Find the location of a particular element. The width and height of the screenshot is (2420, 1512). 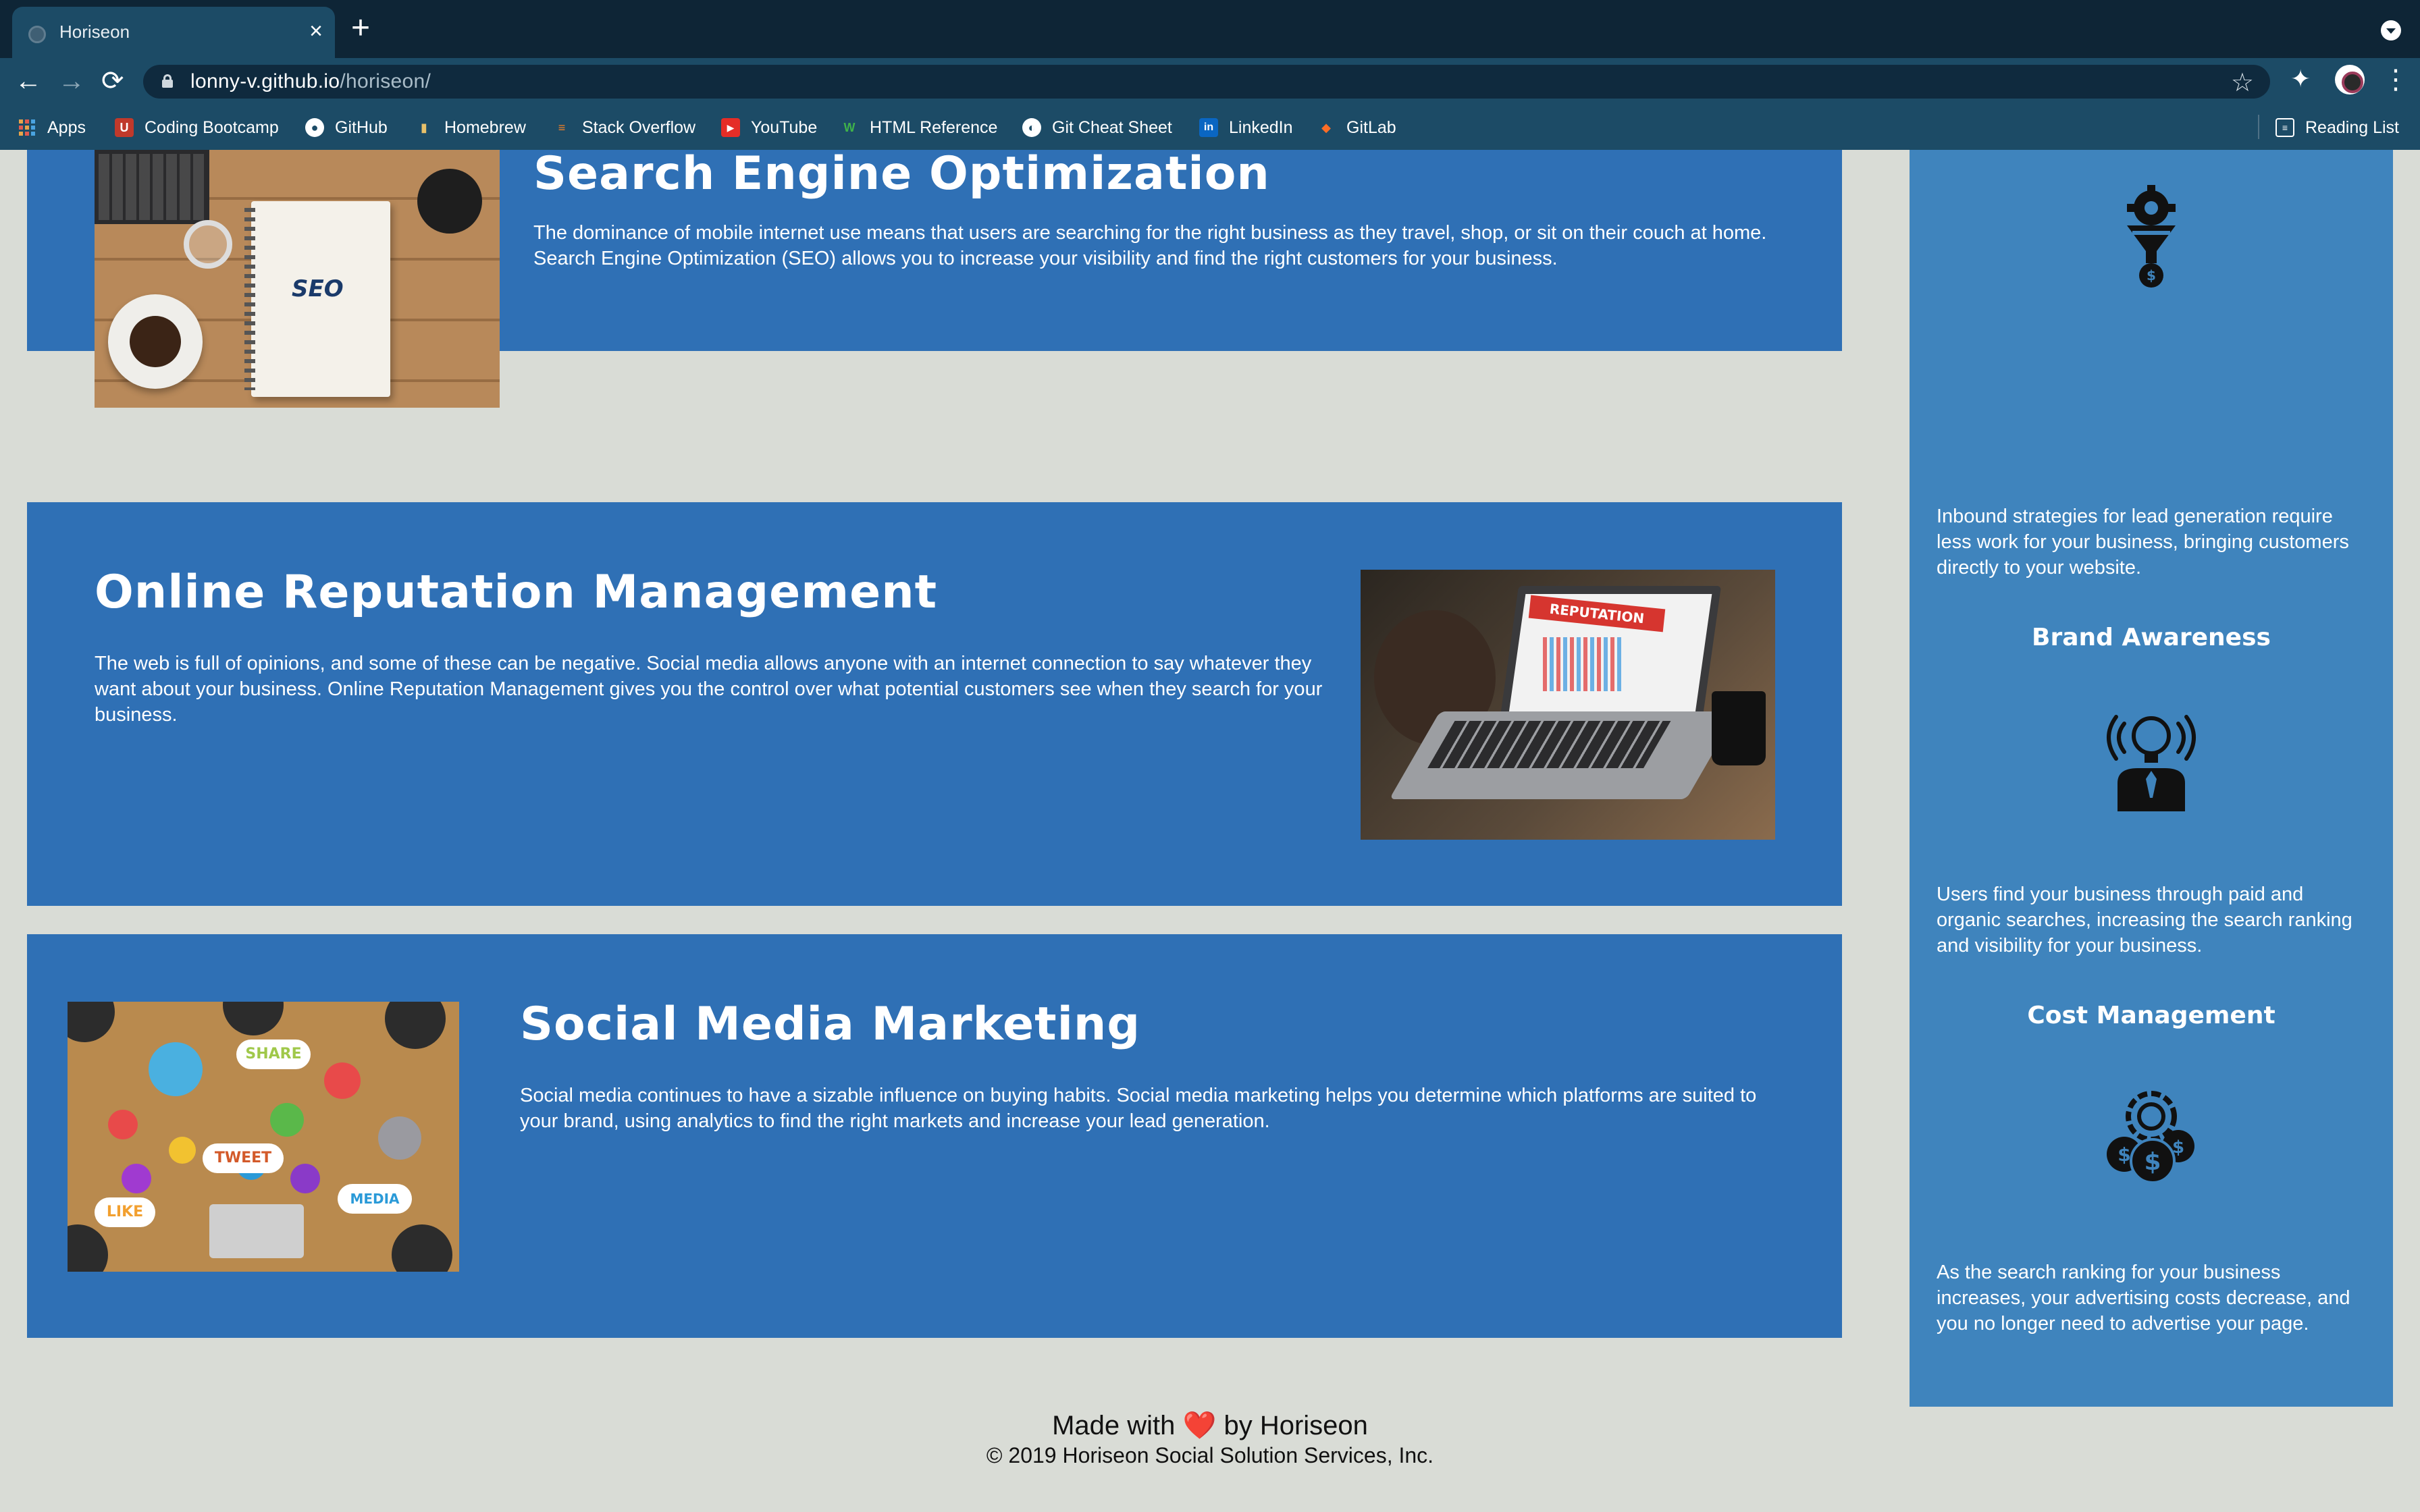

stackoverflow-icon: ≡ is located at coordinates (562, 127).